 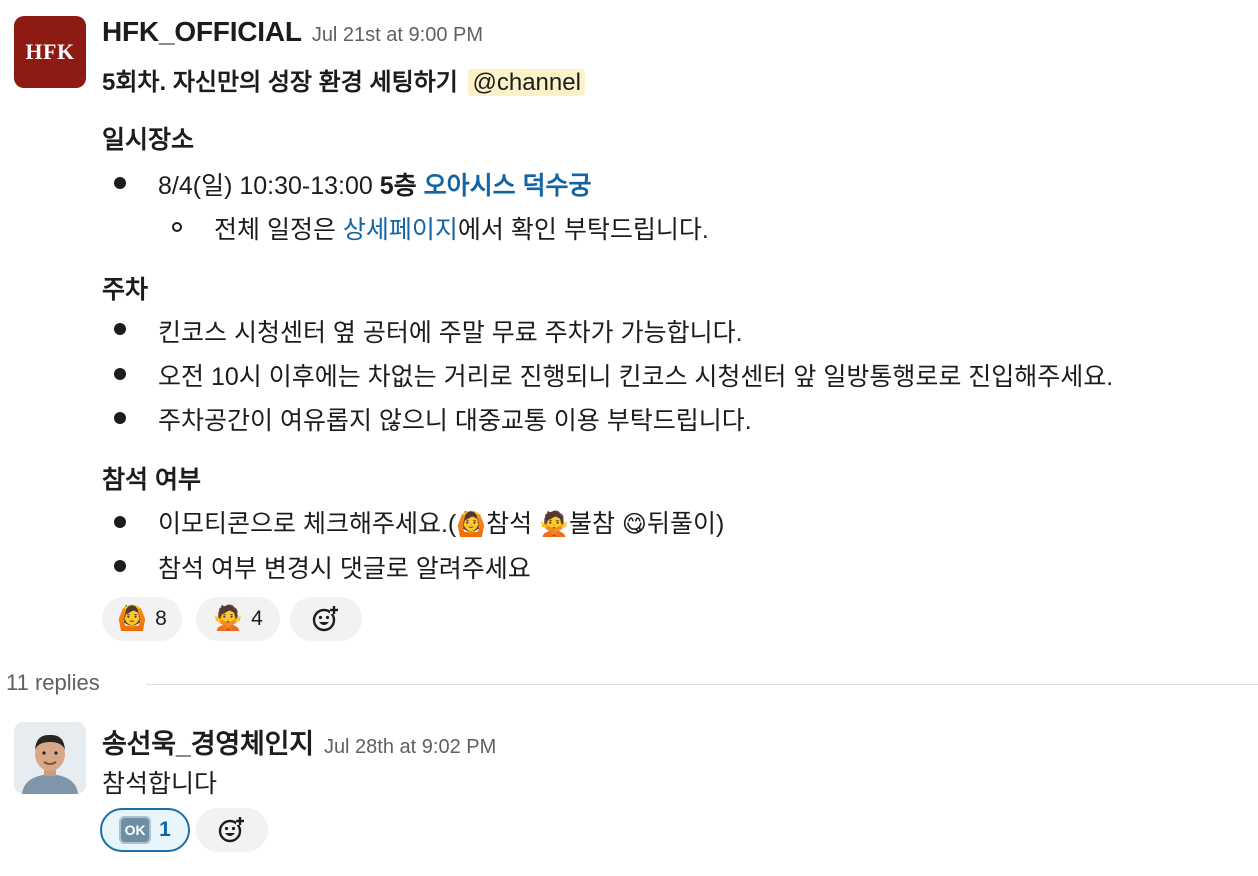 I want to click on schedule-text: 8/4(일) 10:30-13:00, so click(x=269, y=186).